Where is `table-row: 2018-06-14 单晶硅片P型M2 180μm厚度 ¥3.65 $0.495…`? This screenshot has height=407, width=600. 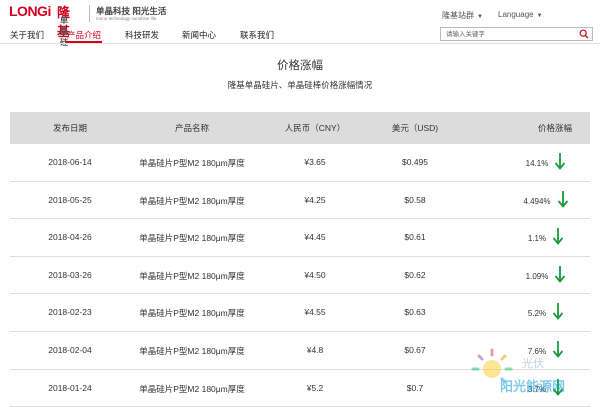 table-row: 2018-06-14 单晶硅片P型M2 180μm厚度 ¥3.65 $0.495… is located at coordinates (300, 163).